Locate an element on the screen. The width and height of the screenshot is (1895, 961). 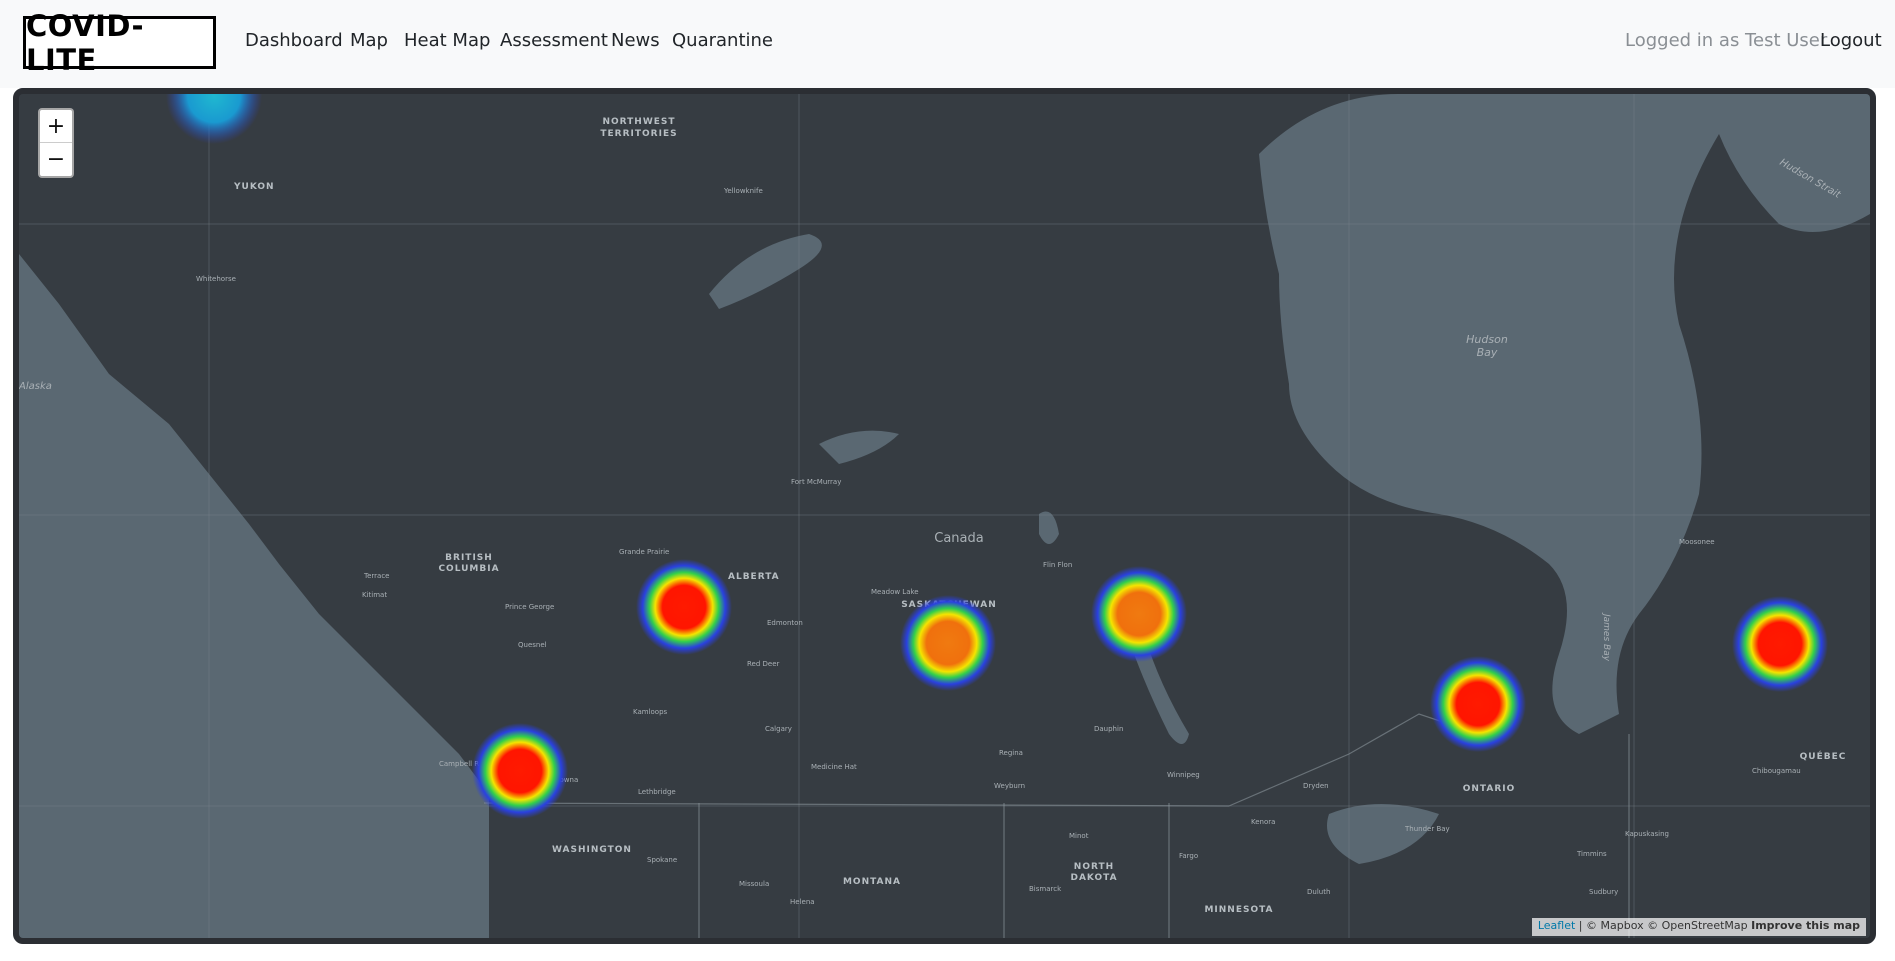
label-timmins: Timmins is located at coordinates (1591, 854).